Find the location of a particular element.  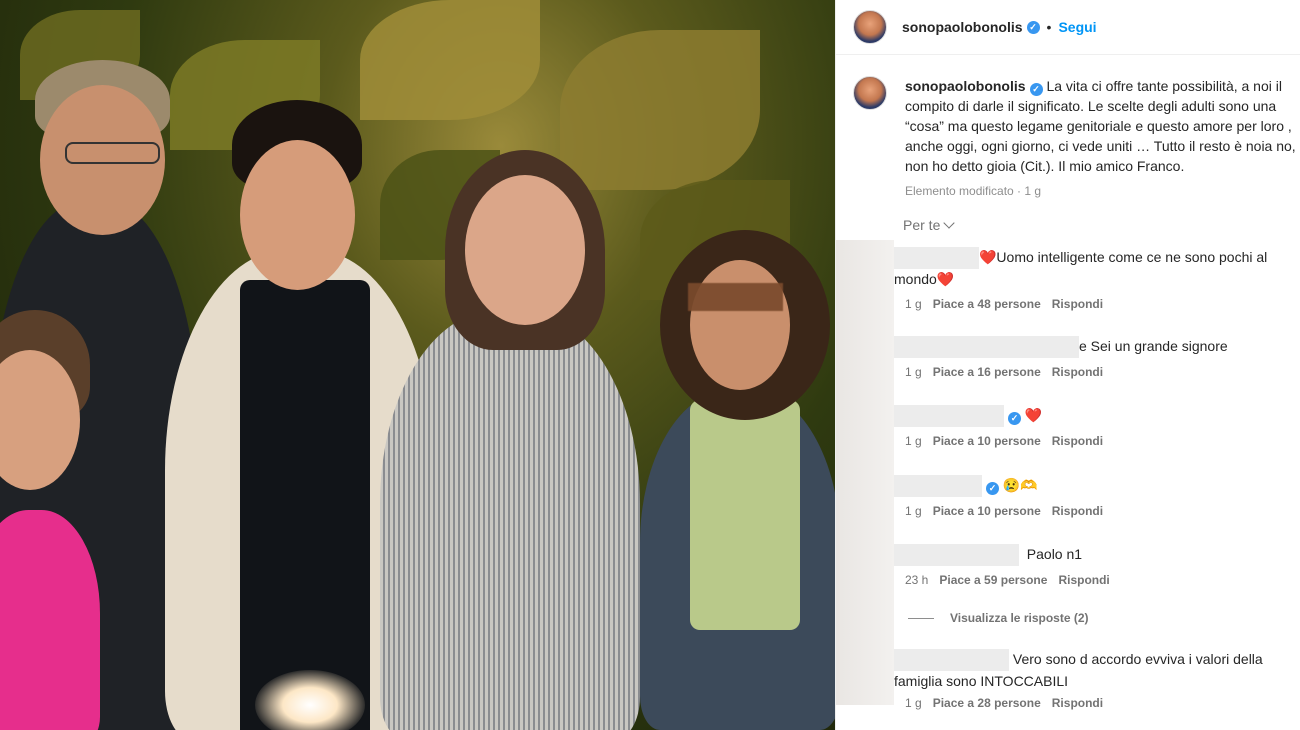

comment-likes: Piace a 28 persone is located at coordinates (987, 703).